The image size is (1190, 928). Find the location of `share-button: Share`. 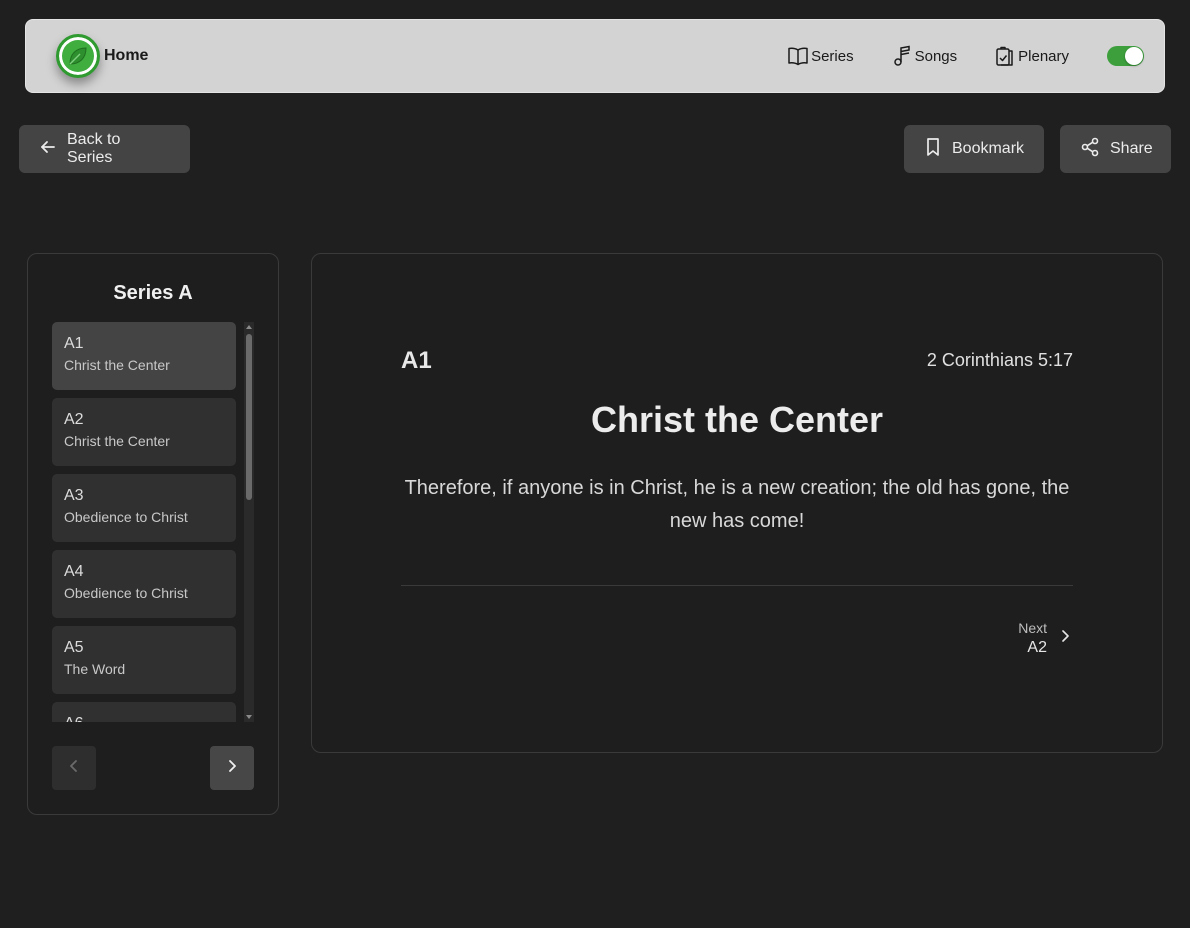

share-button: Share is located at coordinates (1115, 149).